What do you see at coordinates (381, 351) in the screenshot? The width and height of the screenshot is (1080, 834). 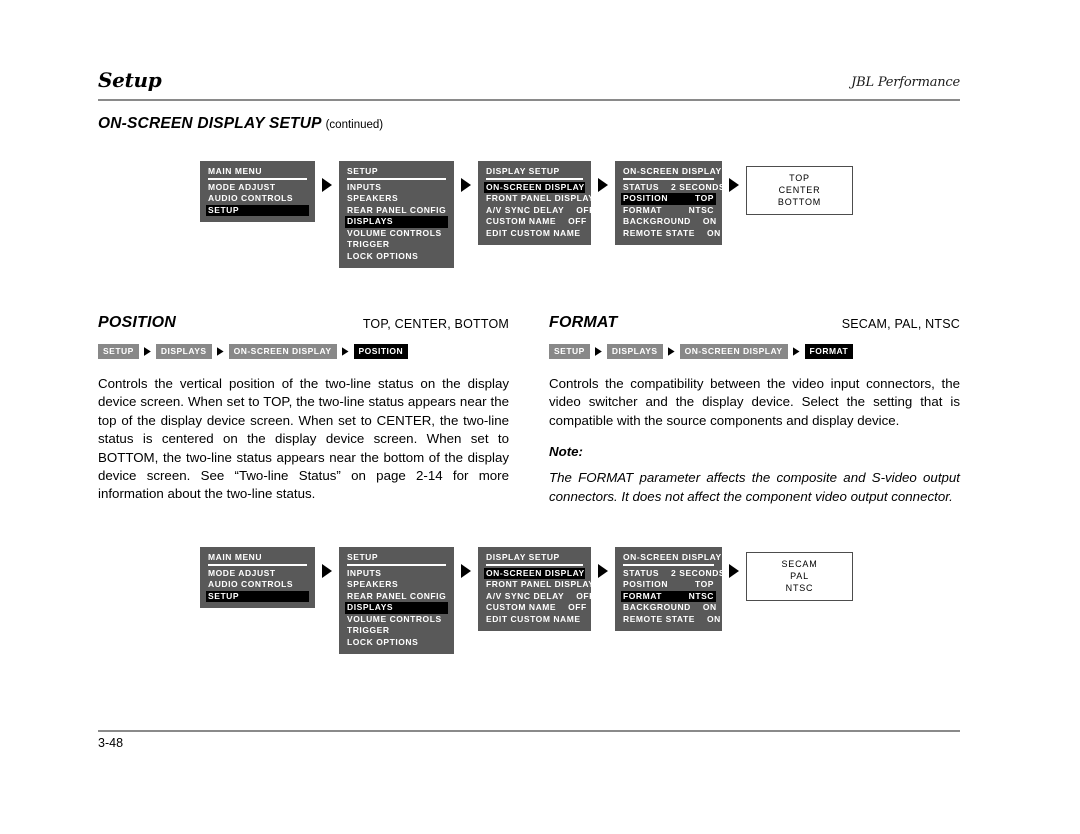 I see `breadcrumb-item-current: POSITION` at bounding box center [381, 351].